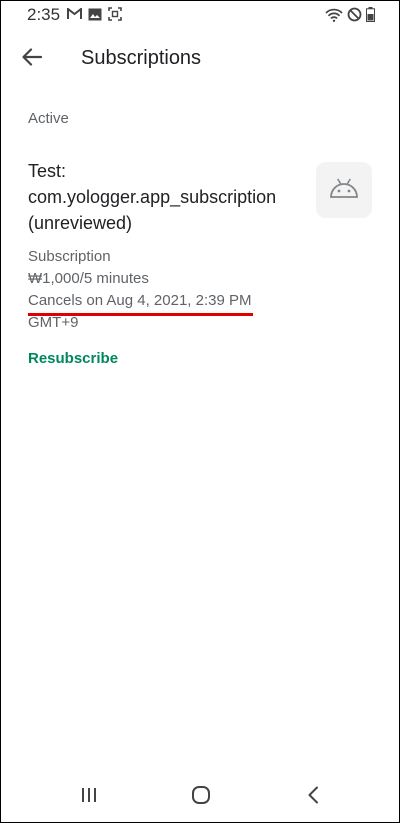 The width and height of the screenshot is (400, 823). I want to click on nav-back-button, so click(313, 797).